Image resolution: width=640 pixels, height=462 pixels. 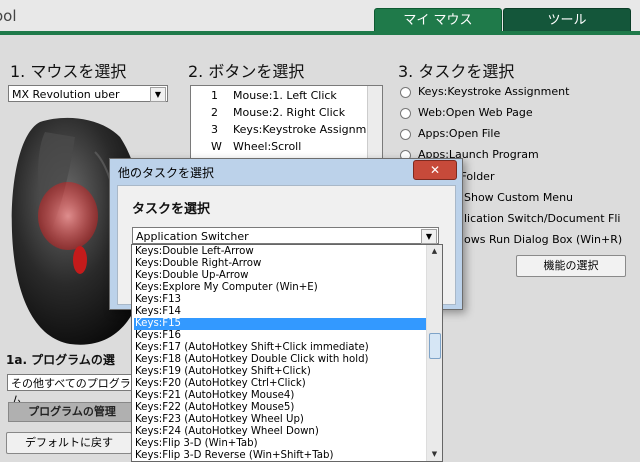 What do you see at coordinates (543, 239) in the screenshot?
I see `radio-task-run-dialog-label: ows Run Dialog Box (Win+R)` at bounding box center [543, 239].